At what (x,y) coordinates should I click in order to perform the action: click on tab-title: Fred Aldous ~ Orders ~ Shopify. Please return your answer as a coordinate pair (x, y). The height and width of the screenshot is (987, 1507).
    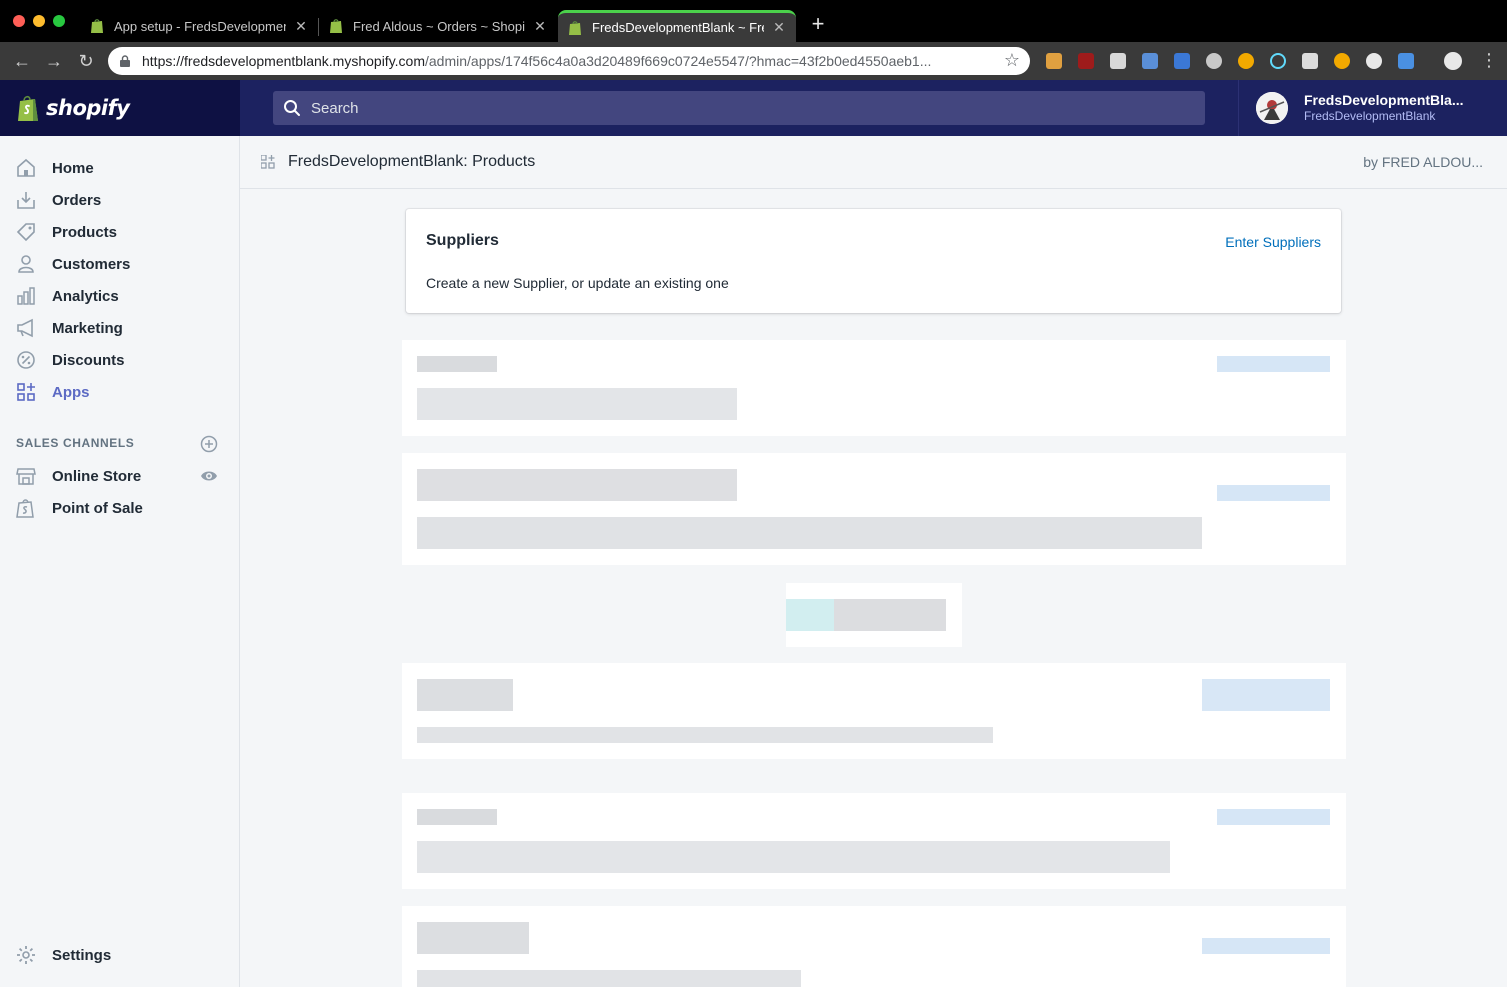
    Looking at the image, I should click on (439, 26).